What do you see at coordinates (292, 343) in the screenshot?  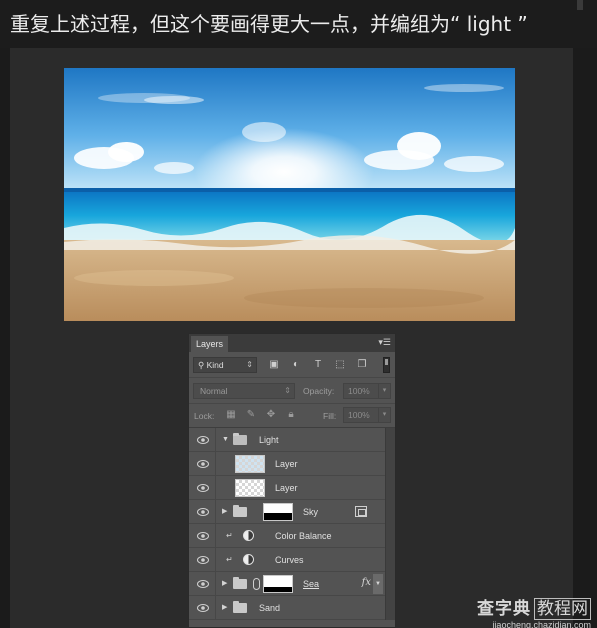 I see `panel-tab-bar: Layers ▾☰` at bounding box center [292, 343].